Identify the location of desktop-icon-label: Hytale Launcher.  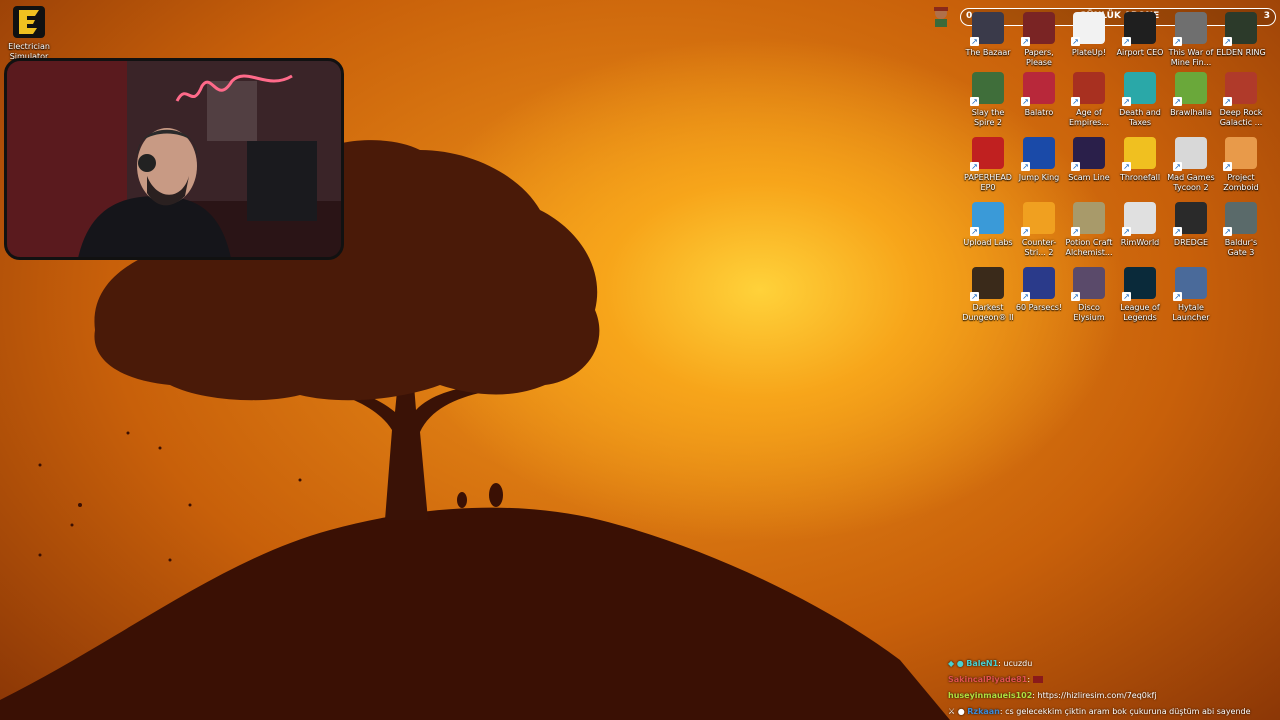
(1191, 312).